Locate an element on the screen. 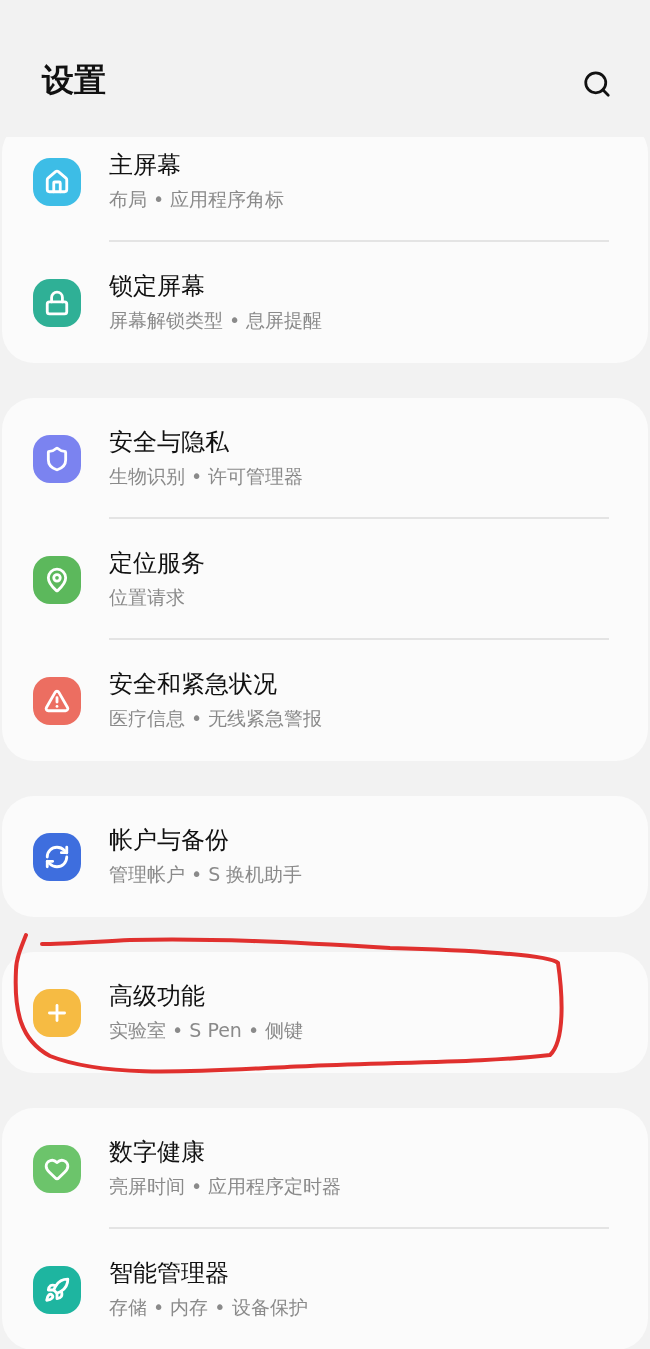  setting-title: 安全和紧急状况 is located at coordinates (216, 683).